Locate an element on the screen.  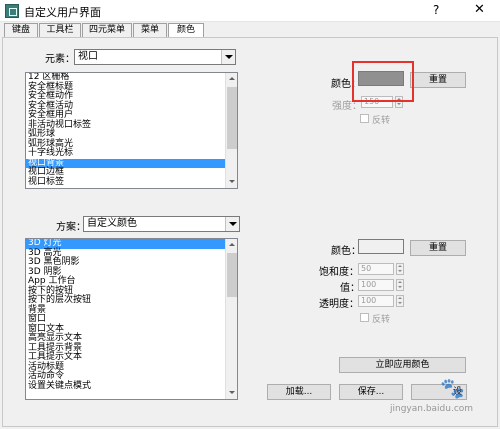
tab-keyboard: 键盘 is located at coordinates (21, 30).